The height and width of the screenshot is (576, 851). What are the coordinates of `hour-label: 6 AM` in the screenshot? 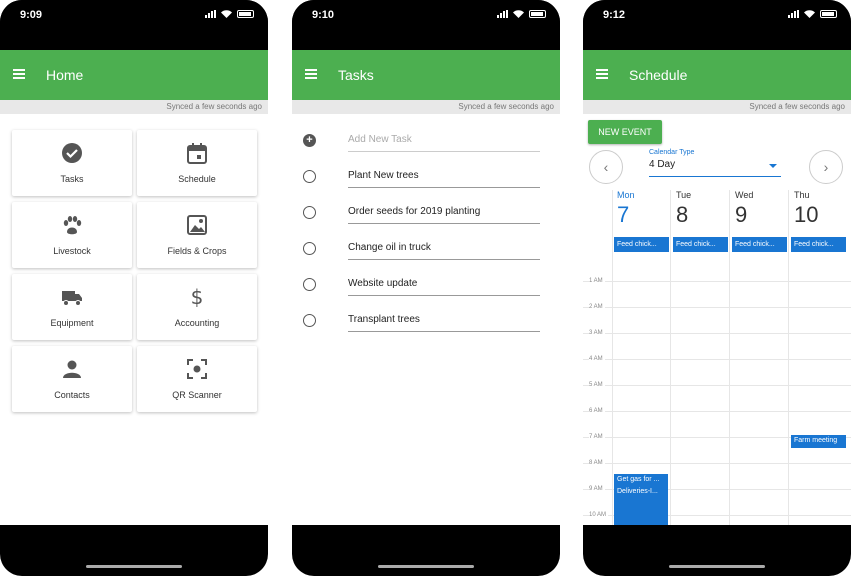 It's located at (597, 411).